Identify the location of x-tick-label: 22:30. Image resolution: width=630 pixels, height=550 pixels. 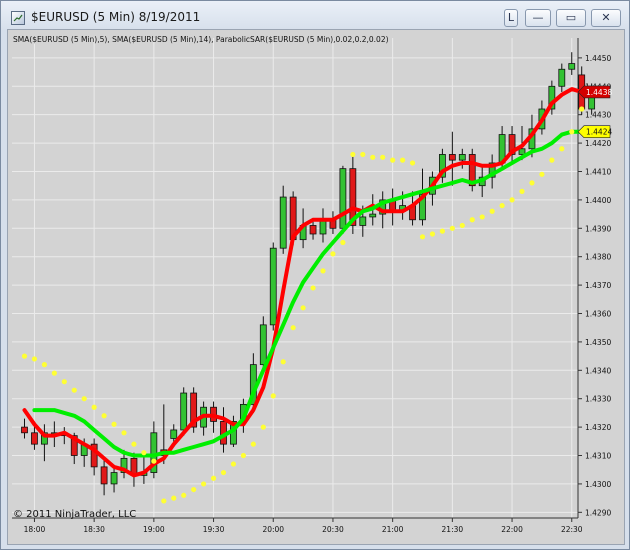
(572, 529).